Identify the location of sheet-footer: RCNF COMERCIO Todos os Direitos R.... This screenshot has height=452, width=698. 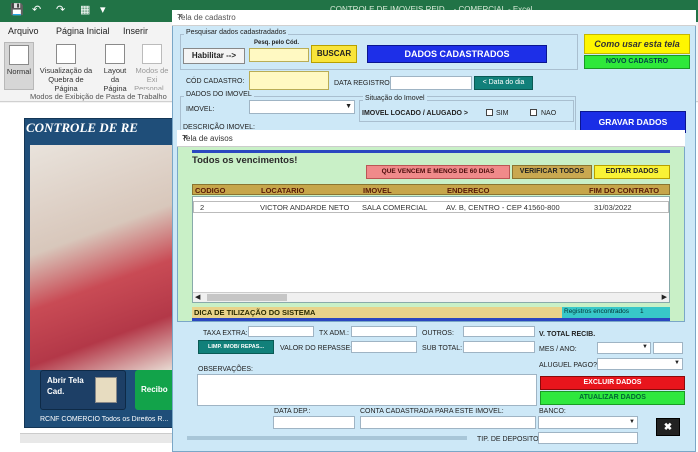
(104, 419).